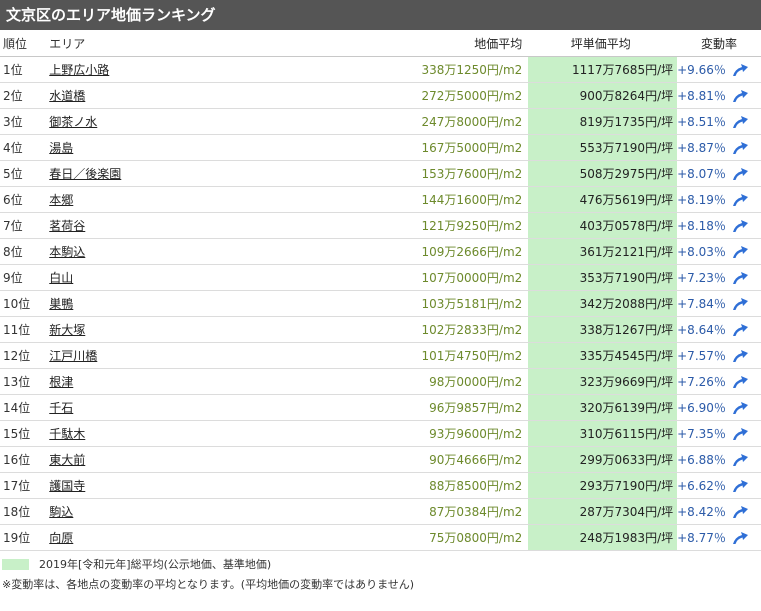 The image size is (761, 611). What do you see at coordinates (25, 381) in the screenshot?
I see `rank-cell: 13位` at bounding box center [25, 381].